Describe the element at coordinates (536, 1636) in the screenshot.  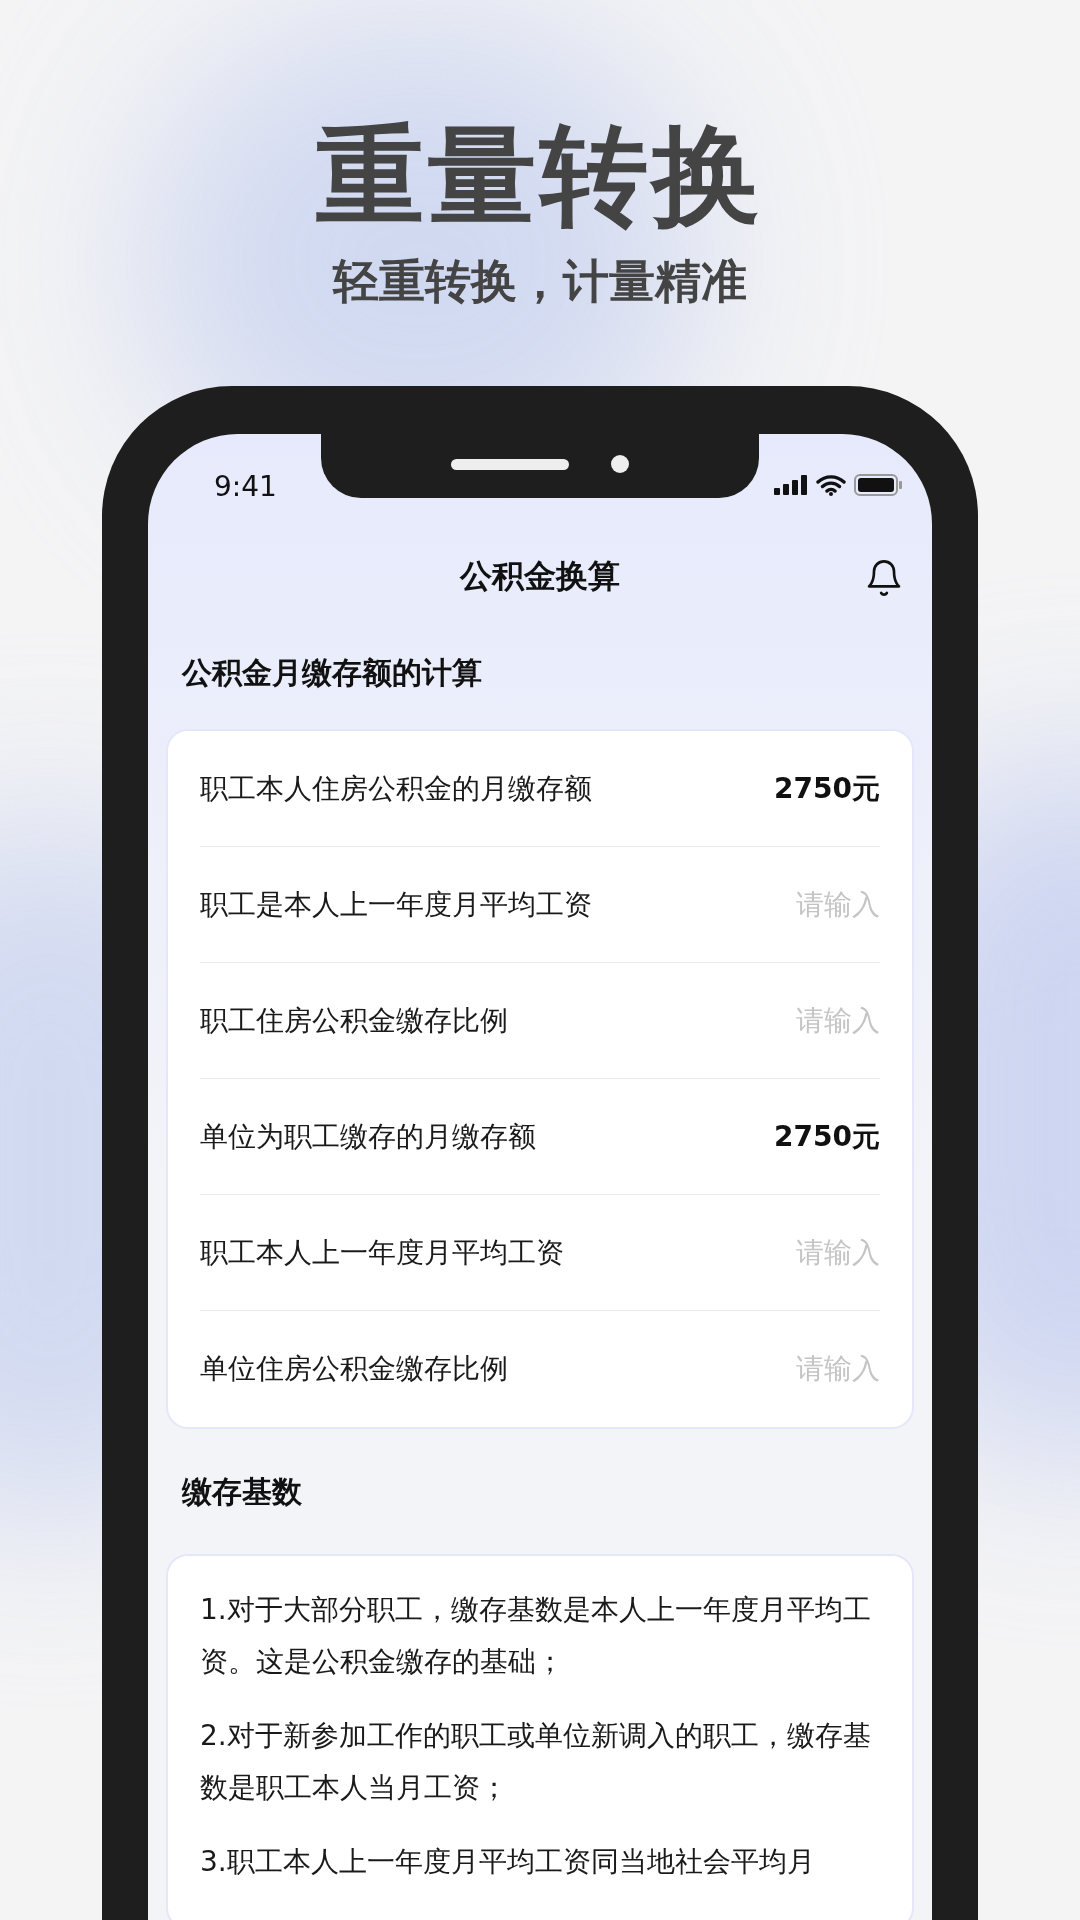
I see `info-paragraph: 1.对于大部分职工，缴存基数是本人上一年度月平均工资。这是公积金缴存的基础；` at that location.